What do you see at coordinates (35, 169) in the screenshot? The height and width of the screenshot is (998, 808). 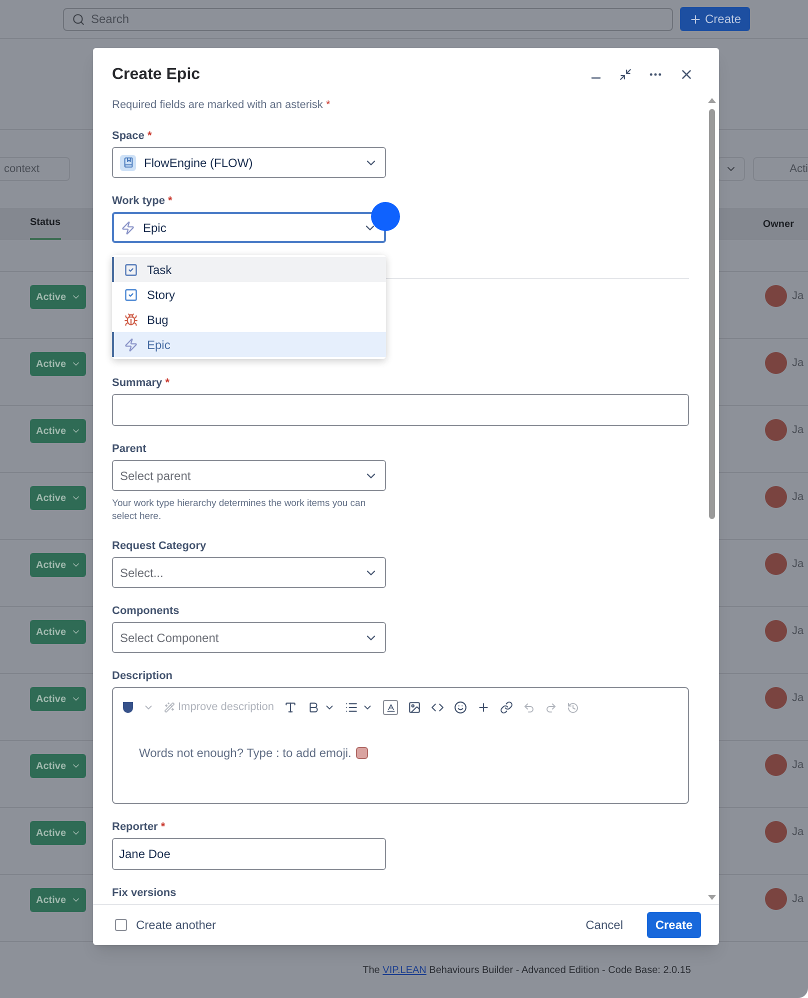 I see `filter-field: context` at bounding box center [35, 169].